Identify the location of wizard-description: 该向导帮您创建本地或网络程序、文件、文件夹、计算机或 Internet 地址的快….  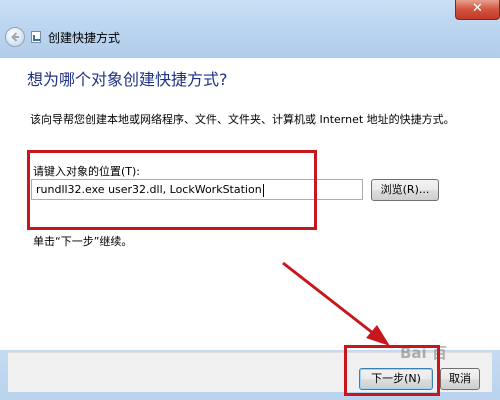
(242, 119).